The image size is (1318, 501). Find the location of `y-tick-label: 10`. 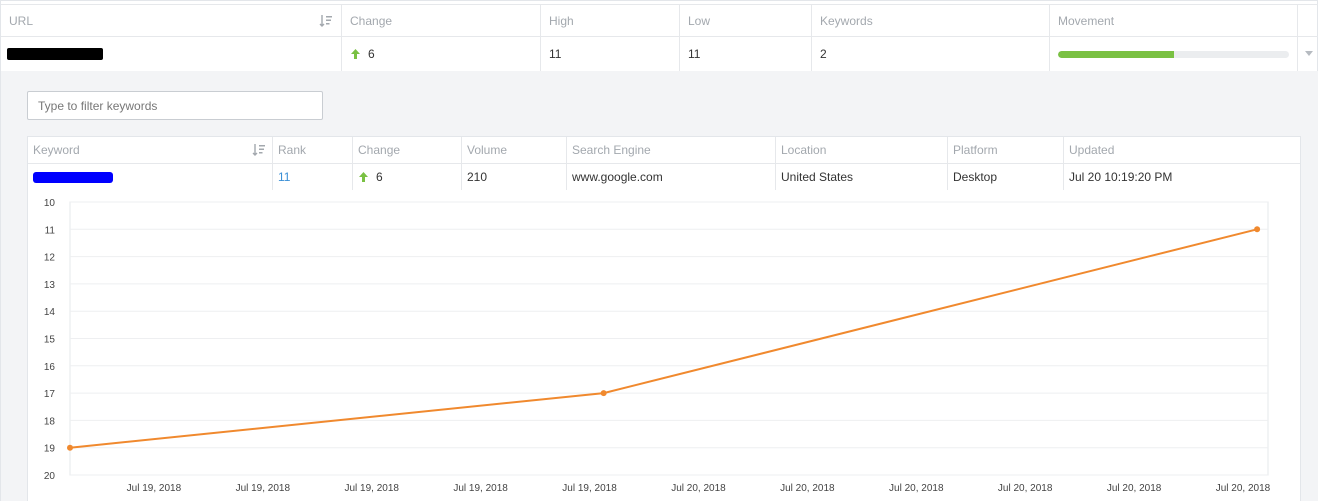

y-tick-label: 10 is located at coordinates (50, 203).